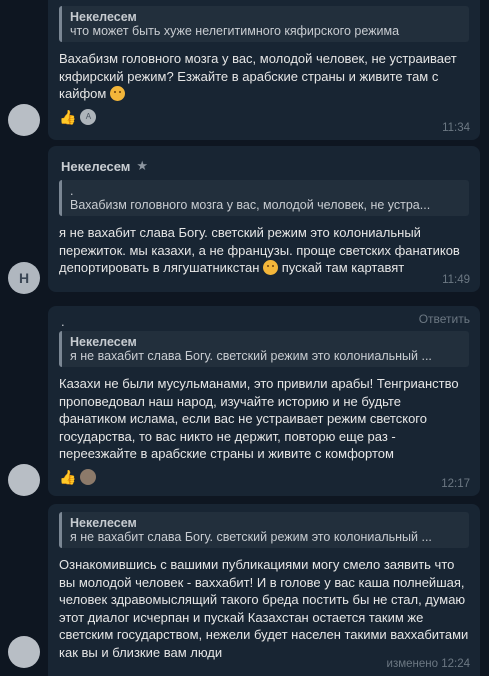  What do you see at coordinates (456, 128) in the screenshot?
I see `message-time: 11:34` at bounding box center [456, 128].